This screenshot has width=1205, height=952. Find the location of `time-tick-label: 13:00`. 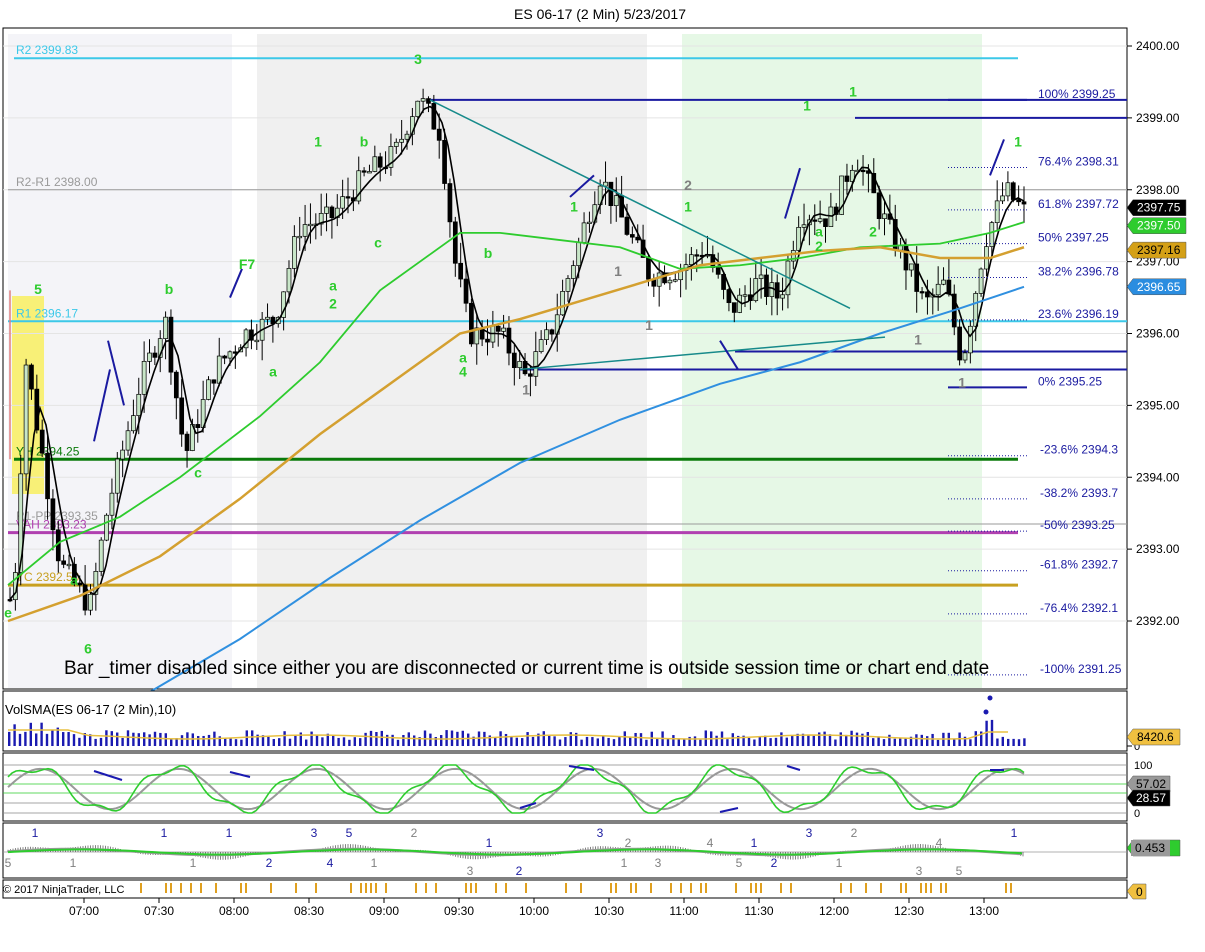

time-tick-label: 13:00 is located at coordinates (984, 911).